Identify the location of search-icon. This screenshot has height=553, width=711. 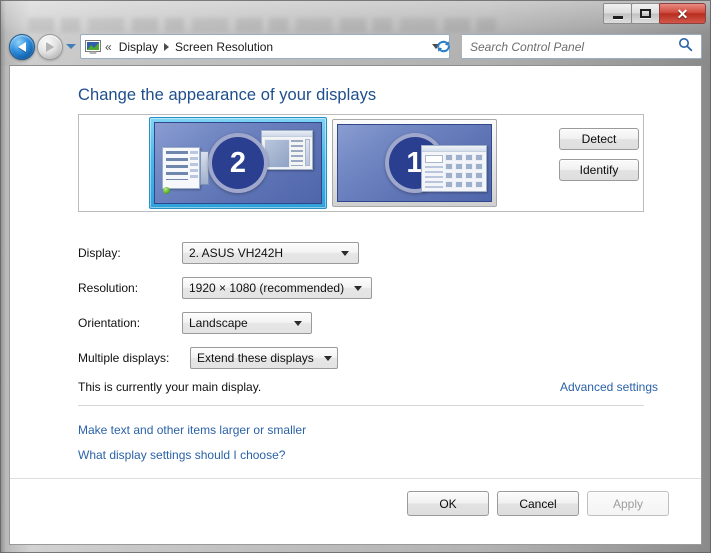
(685, 47).